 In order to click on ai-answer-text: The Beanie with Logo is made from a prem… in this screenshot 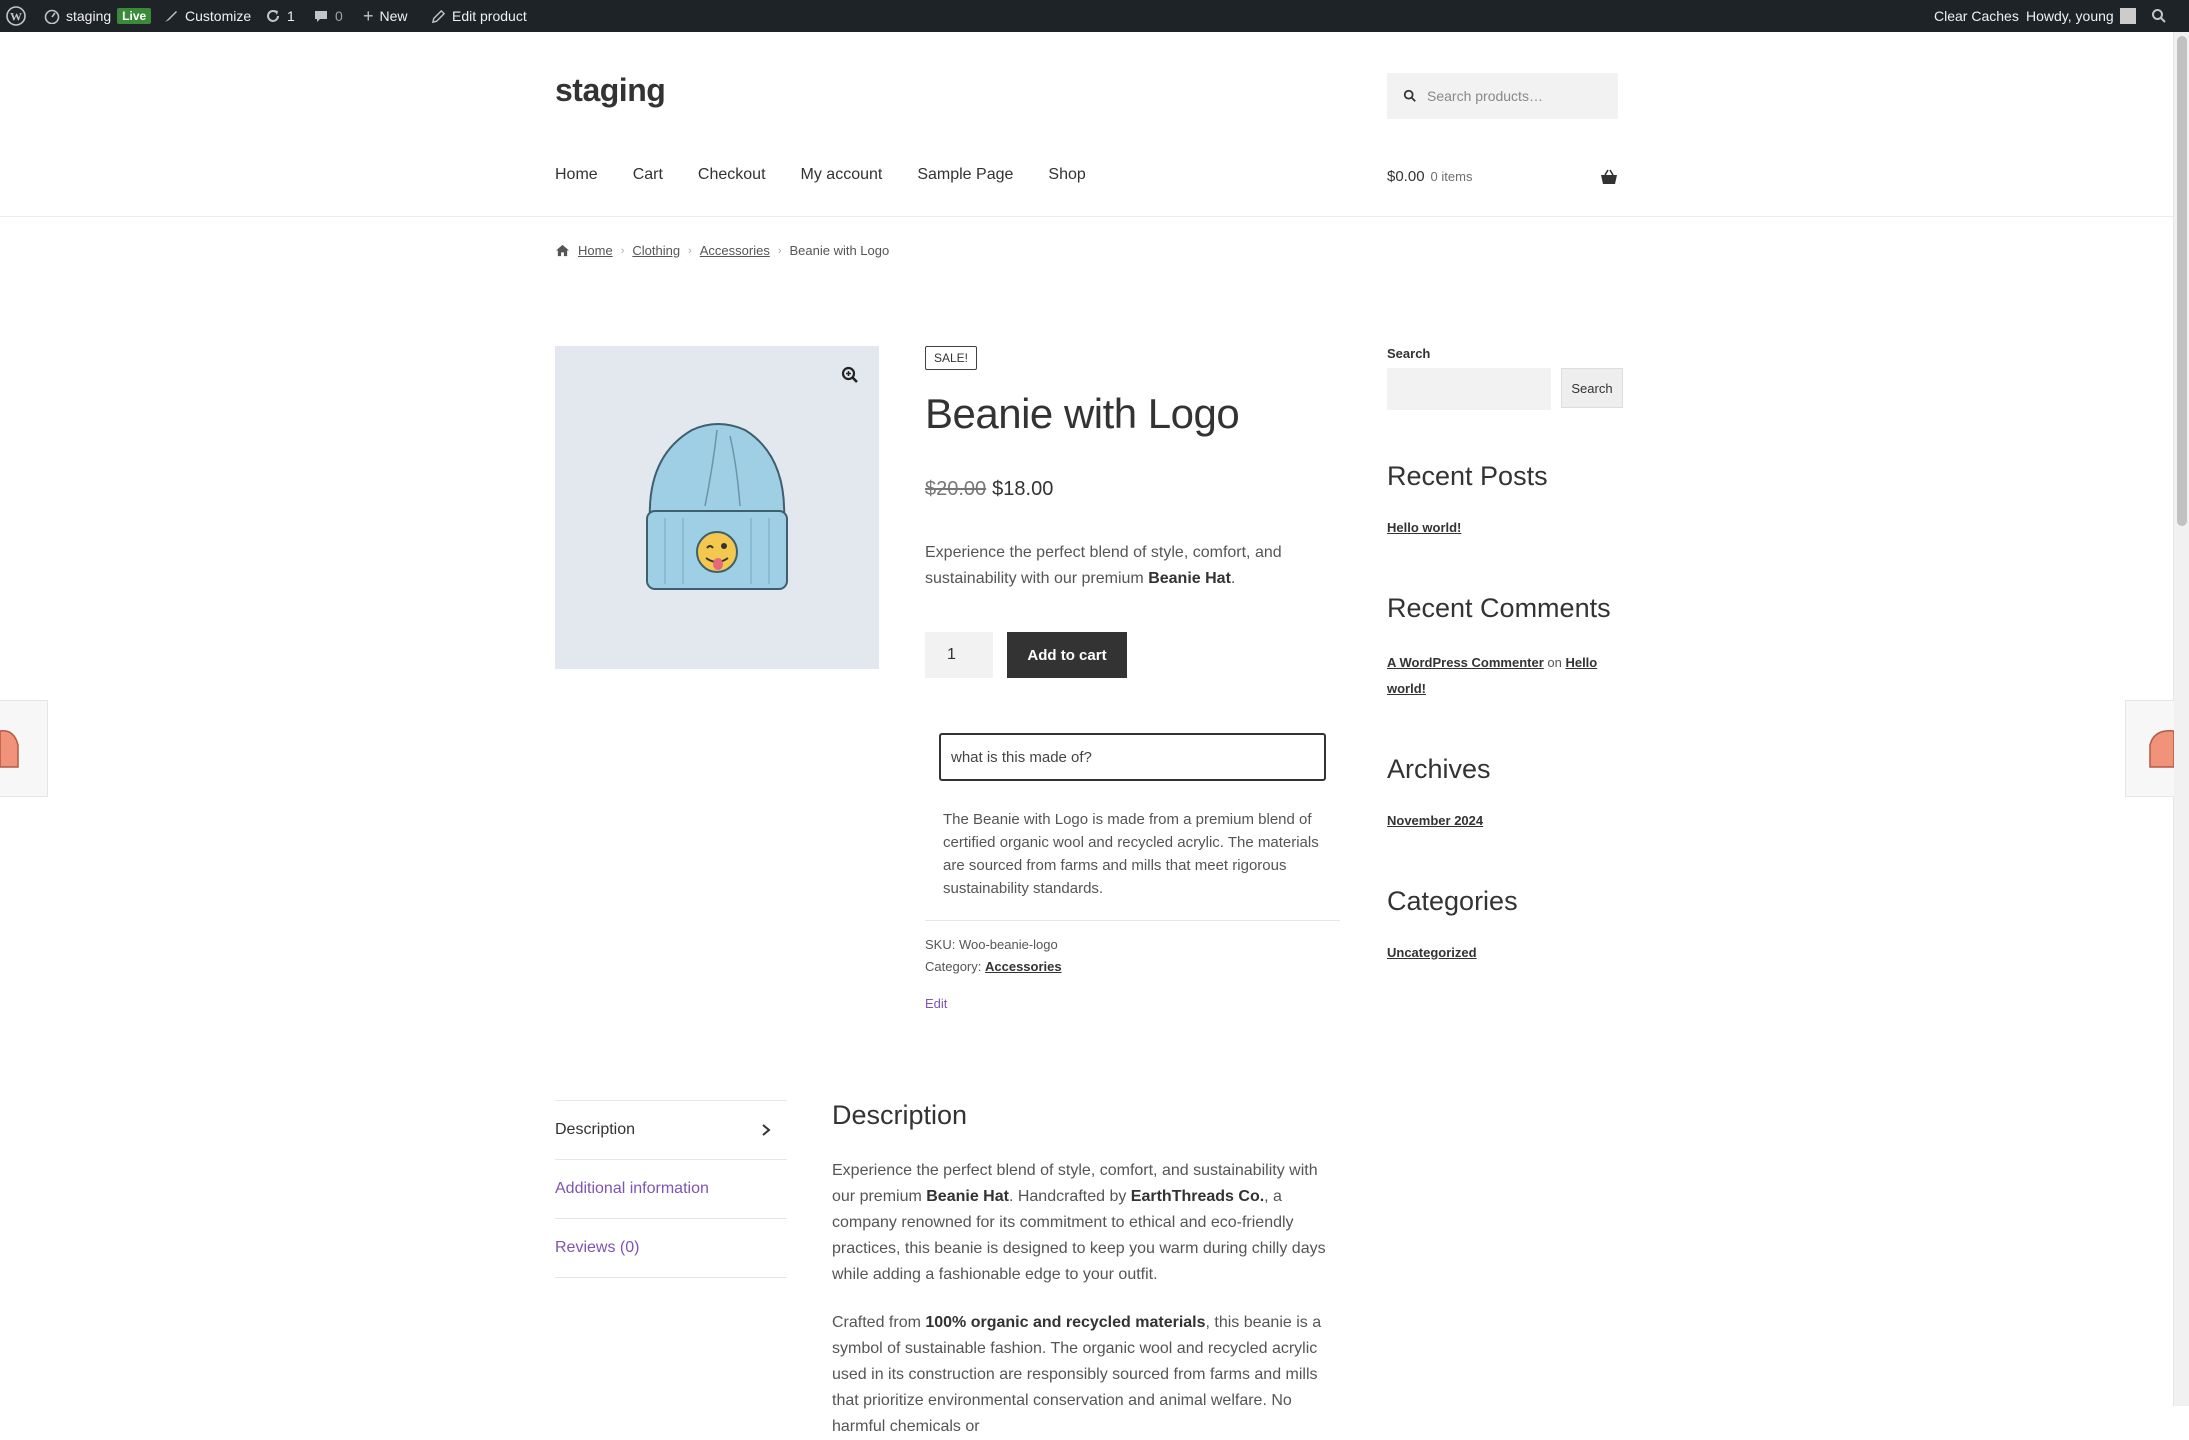, I will do `click(1131, 854)`.